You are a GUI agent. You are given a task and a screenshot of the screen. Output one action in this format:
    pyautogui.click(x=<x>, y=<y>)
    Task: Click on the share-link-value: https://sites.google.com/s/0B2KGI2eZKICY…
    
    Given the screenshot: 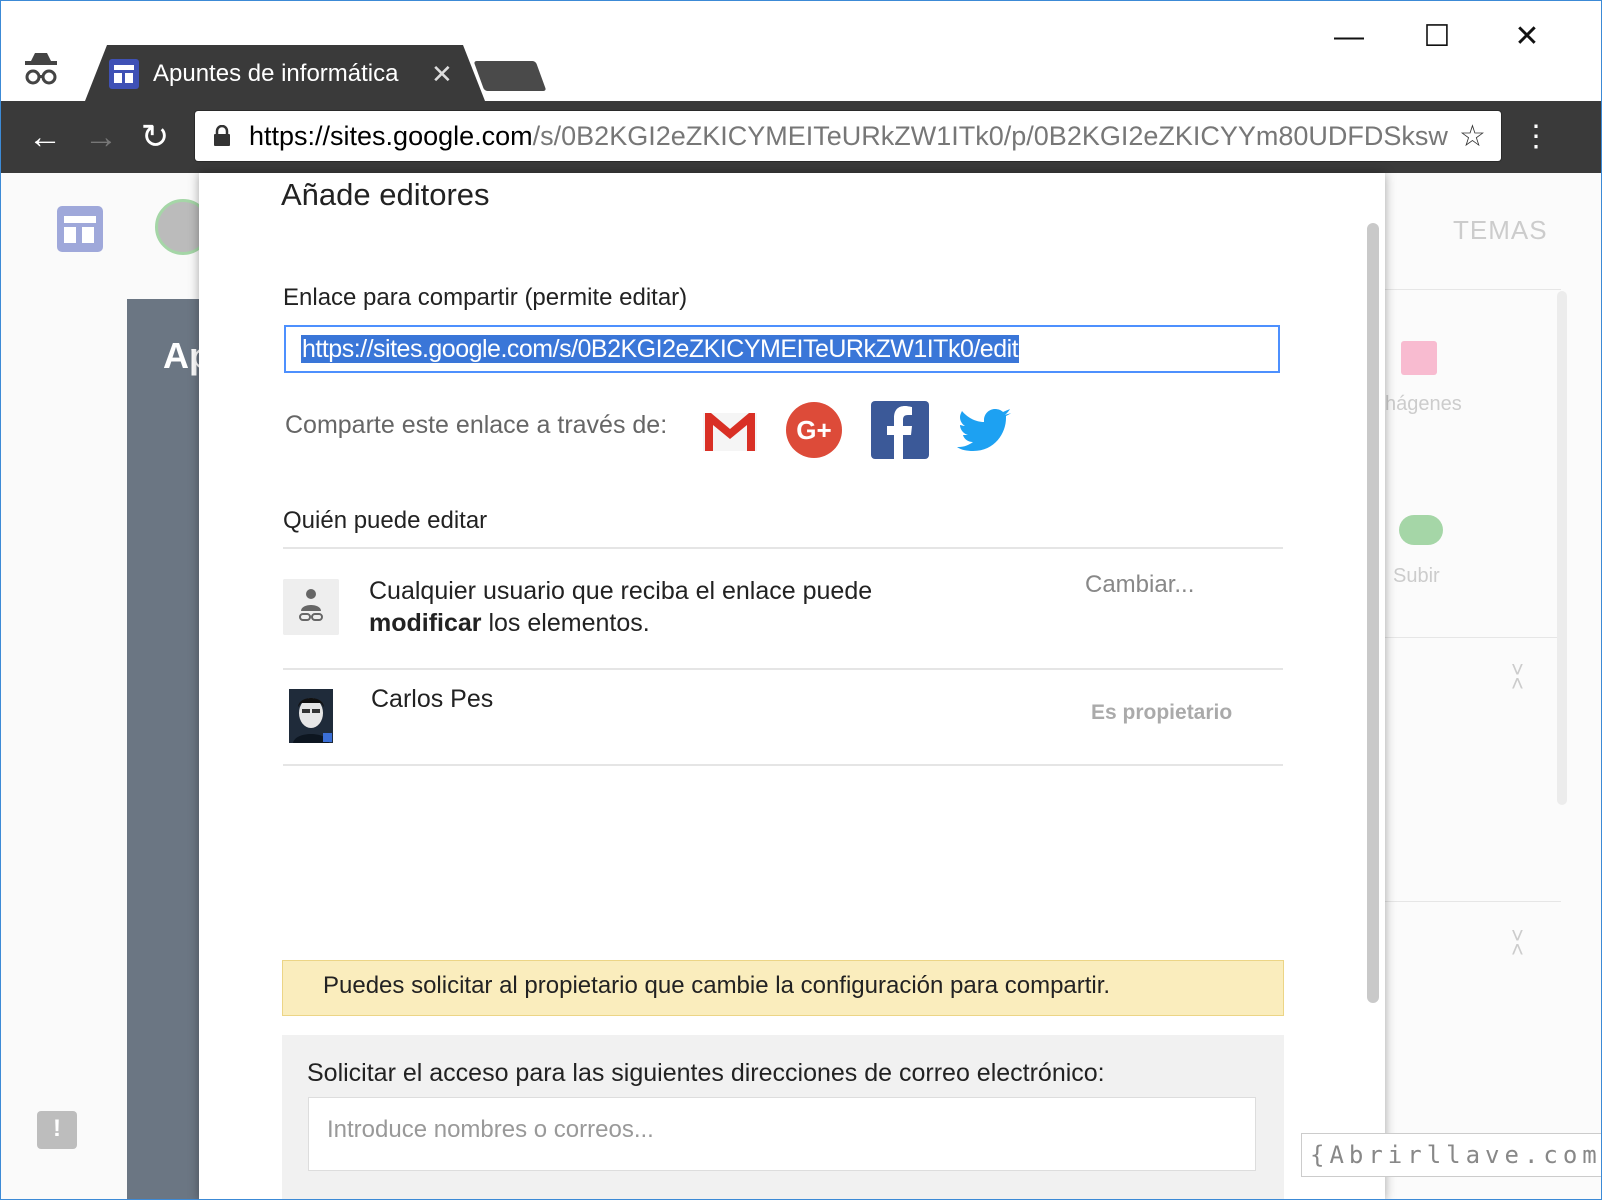 What is the action you would take?
    pyautogui.click(x=660, y=349)
    